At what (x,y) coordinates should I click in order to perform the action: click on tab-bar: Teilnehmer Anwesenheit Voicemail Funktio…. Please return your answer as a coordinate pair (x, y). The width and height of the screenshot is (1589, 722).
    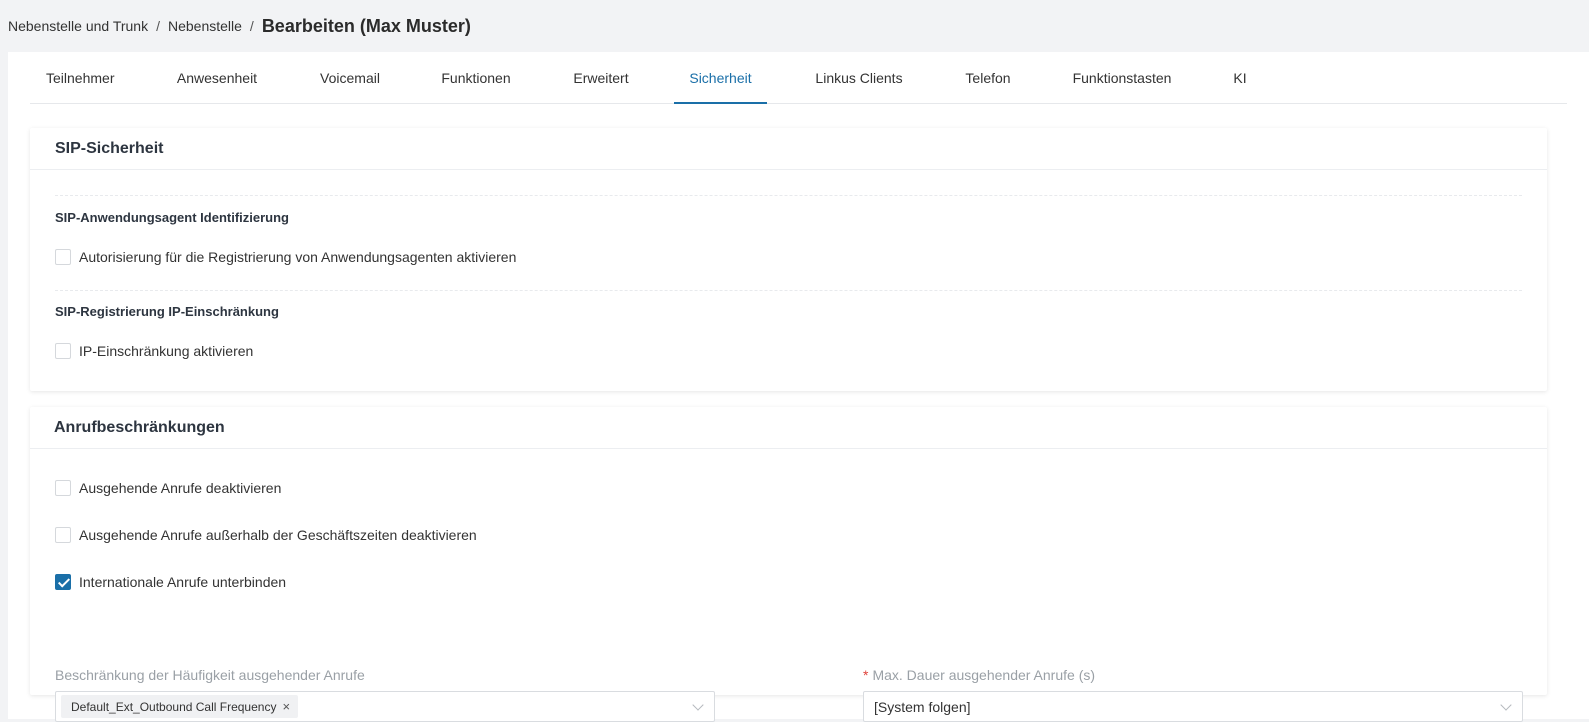
    Looking at the image, I should click on (798, 78).